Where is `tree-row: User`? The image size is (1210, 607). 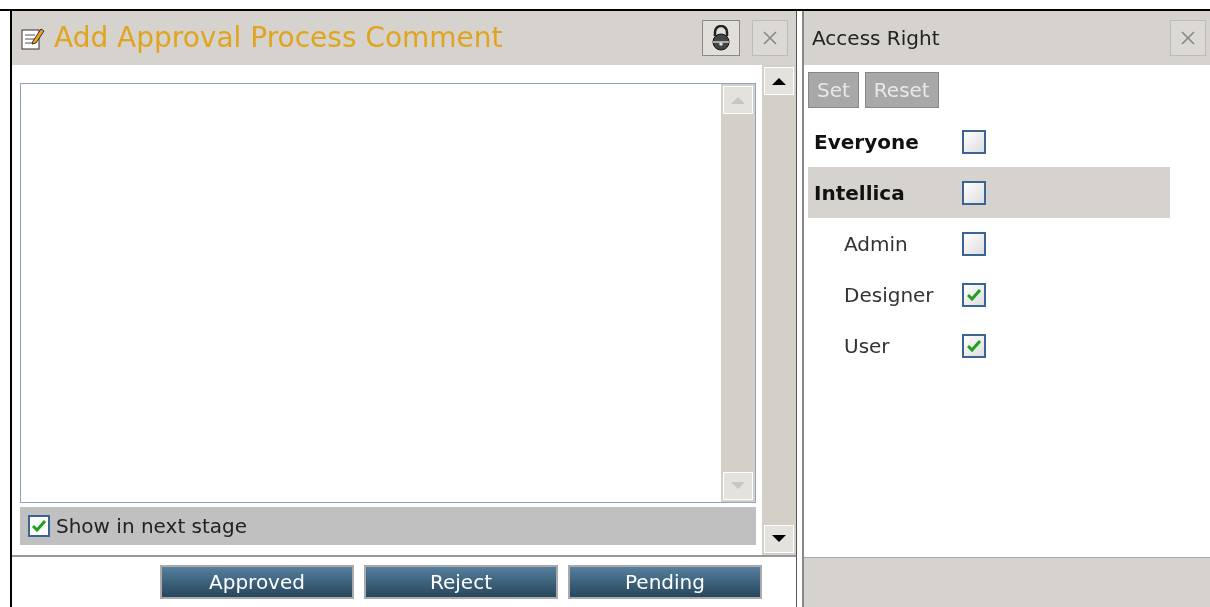 tree-row: User is located at coordinates (989, 345).